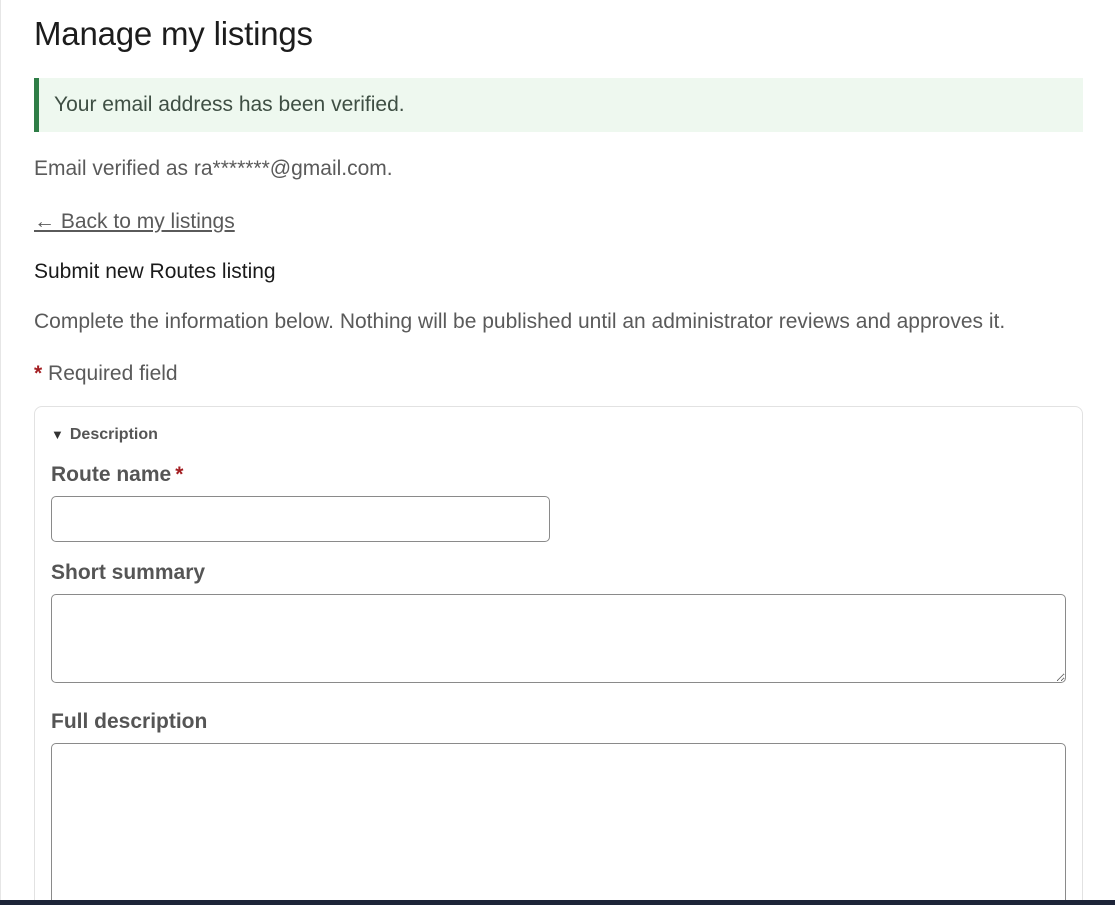  Describe the element at coordinates (128, 572) in the screenshot. I see `short-summary-label: Short summary` at that location.